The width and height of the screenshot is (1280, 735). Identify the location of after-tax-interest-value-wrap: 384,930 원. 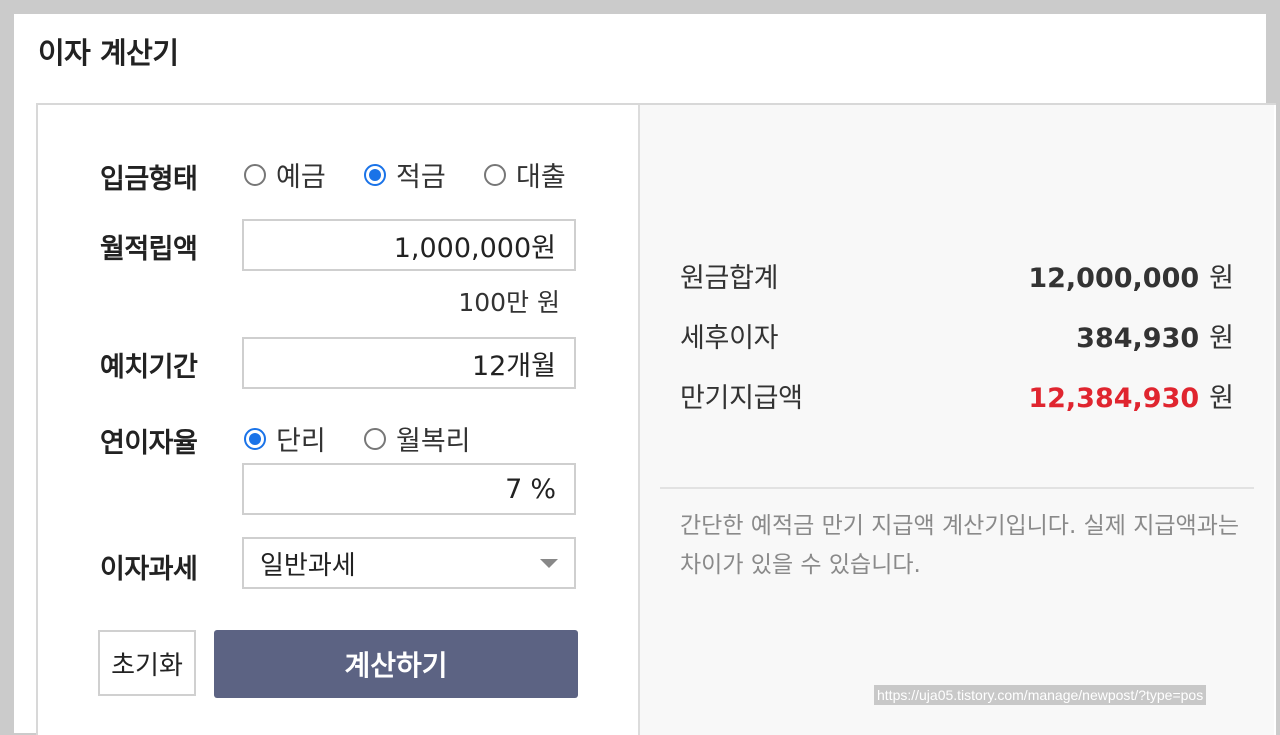
(1155, 335).